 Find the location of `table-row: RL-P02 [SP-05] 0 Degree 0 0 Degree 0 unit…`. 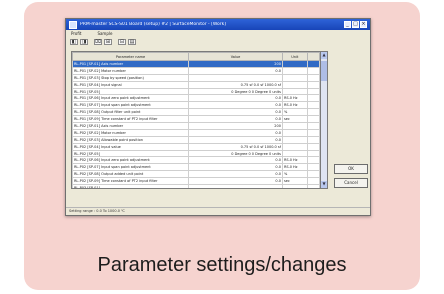

table-row: RL-P02 [SP-05] 0 Degree 0 0 Degree 0 unit… is located at coordinates (196, 153).